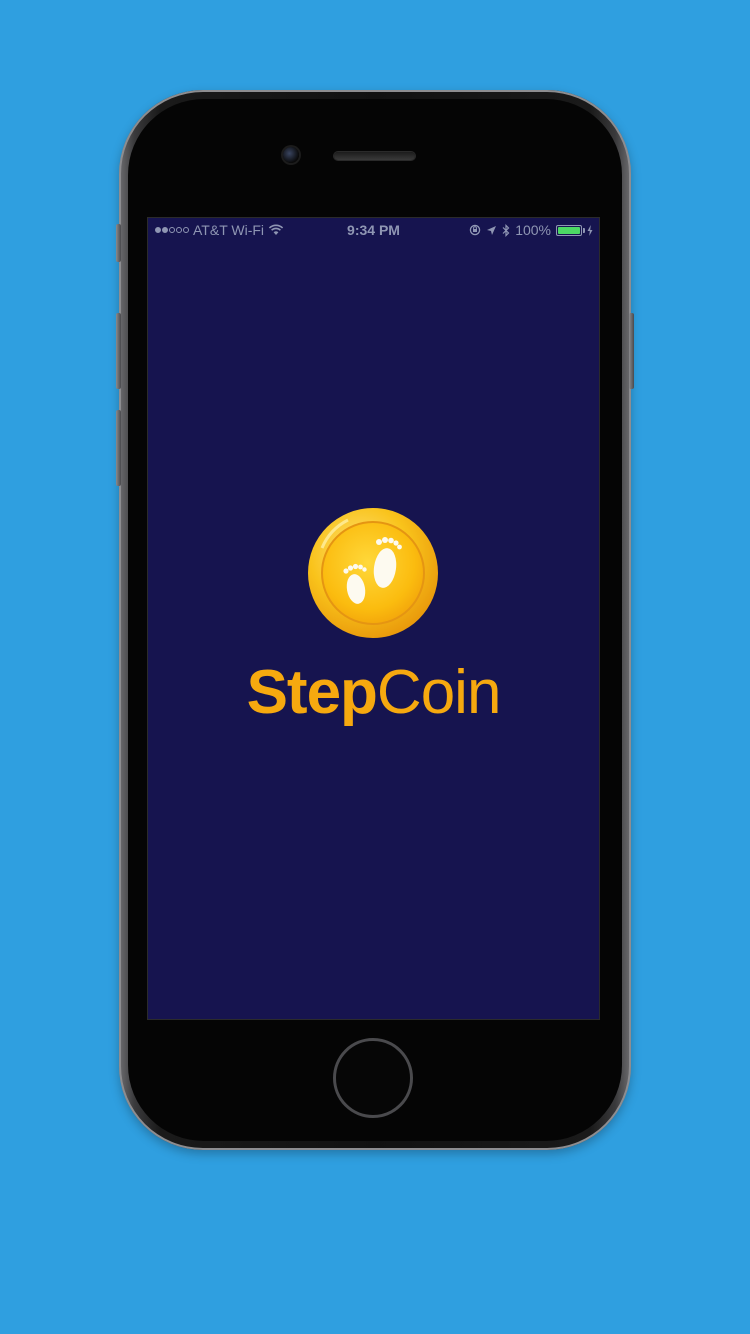  Describe the element at coordinates (492, 230) in the screenshot. I see `location-arrow-icon` at that location.